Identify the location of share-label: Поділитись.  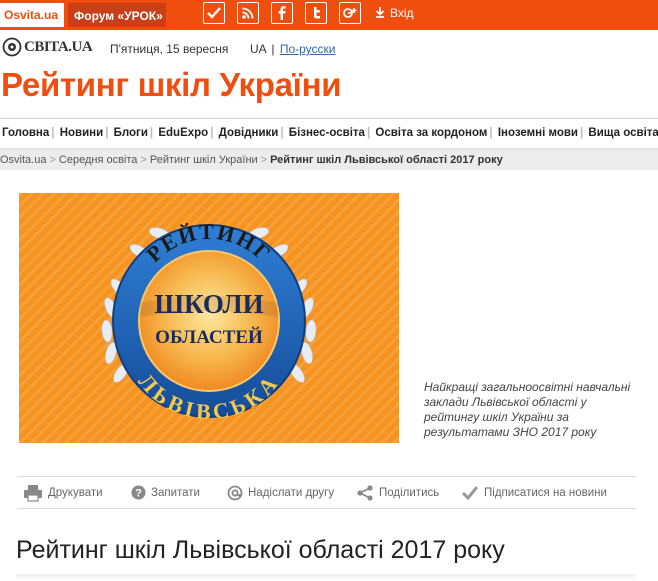
(409, 493).